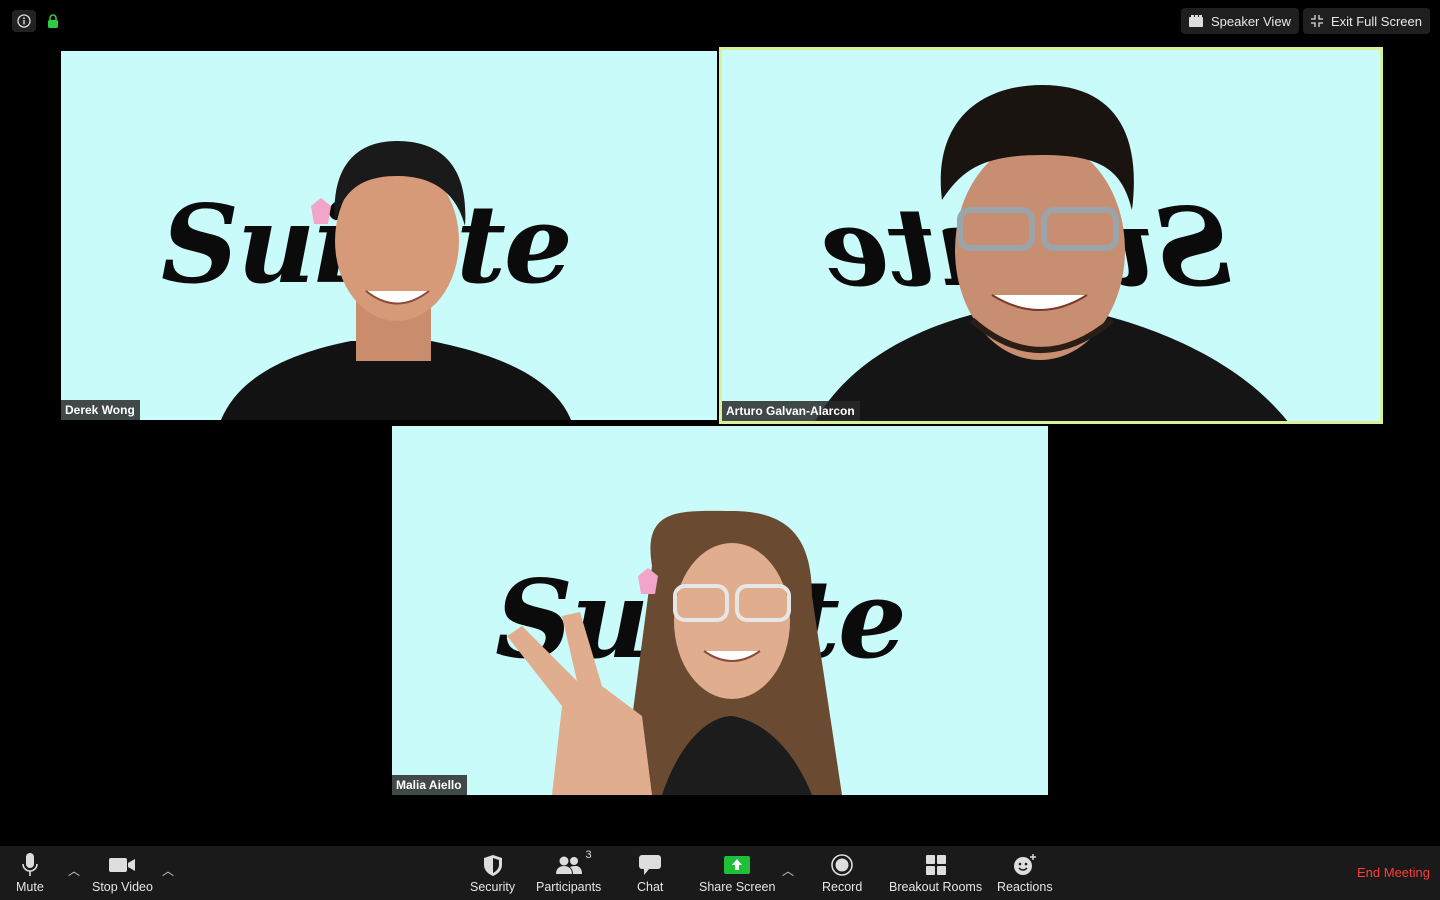 The image size is (1440, 900). I want to click on meeting-info-button, so click(24, 21).